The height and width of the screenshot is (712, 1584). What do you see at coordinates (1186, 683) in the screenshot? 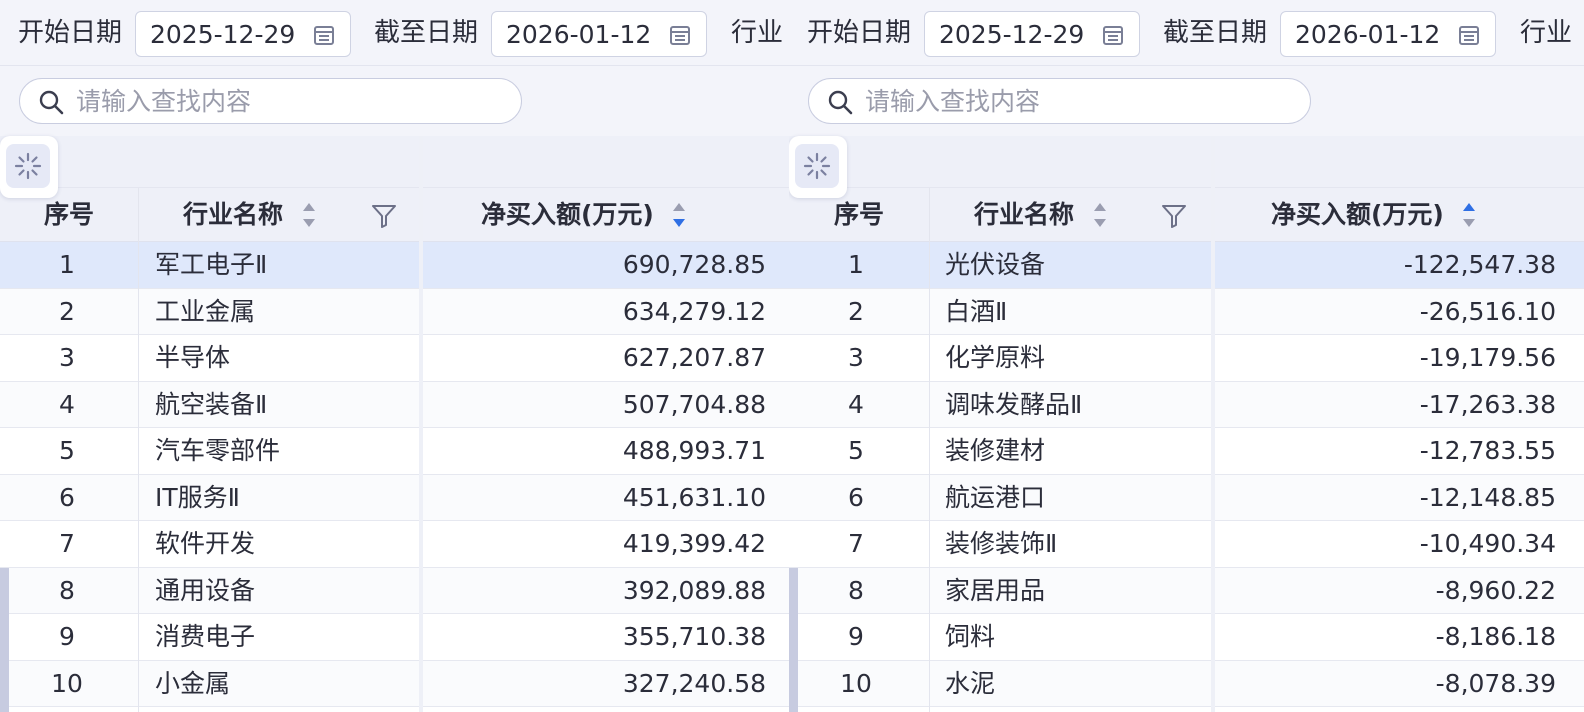
I see `table-row: 10 水泥 -8,078.39` at bounding box center [1186, 683].